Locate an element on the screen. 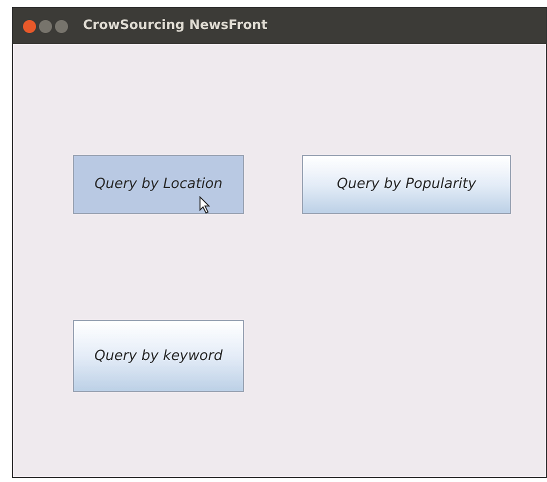  query-button: Query by Popularity is located at coordinates (406, 184).